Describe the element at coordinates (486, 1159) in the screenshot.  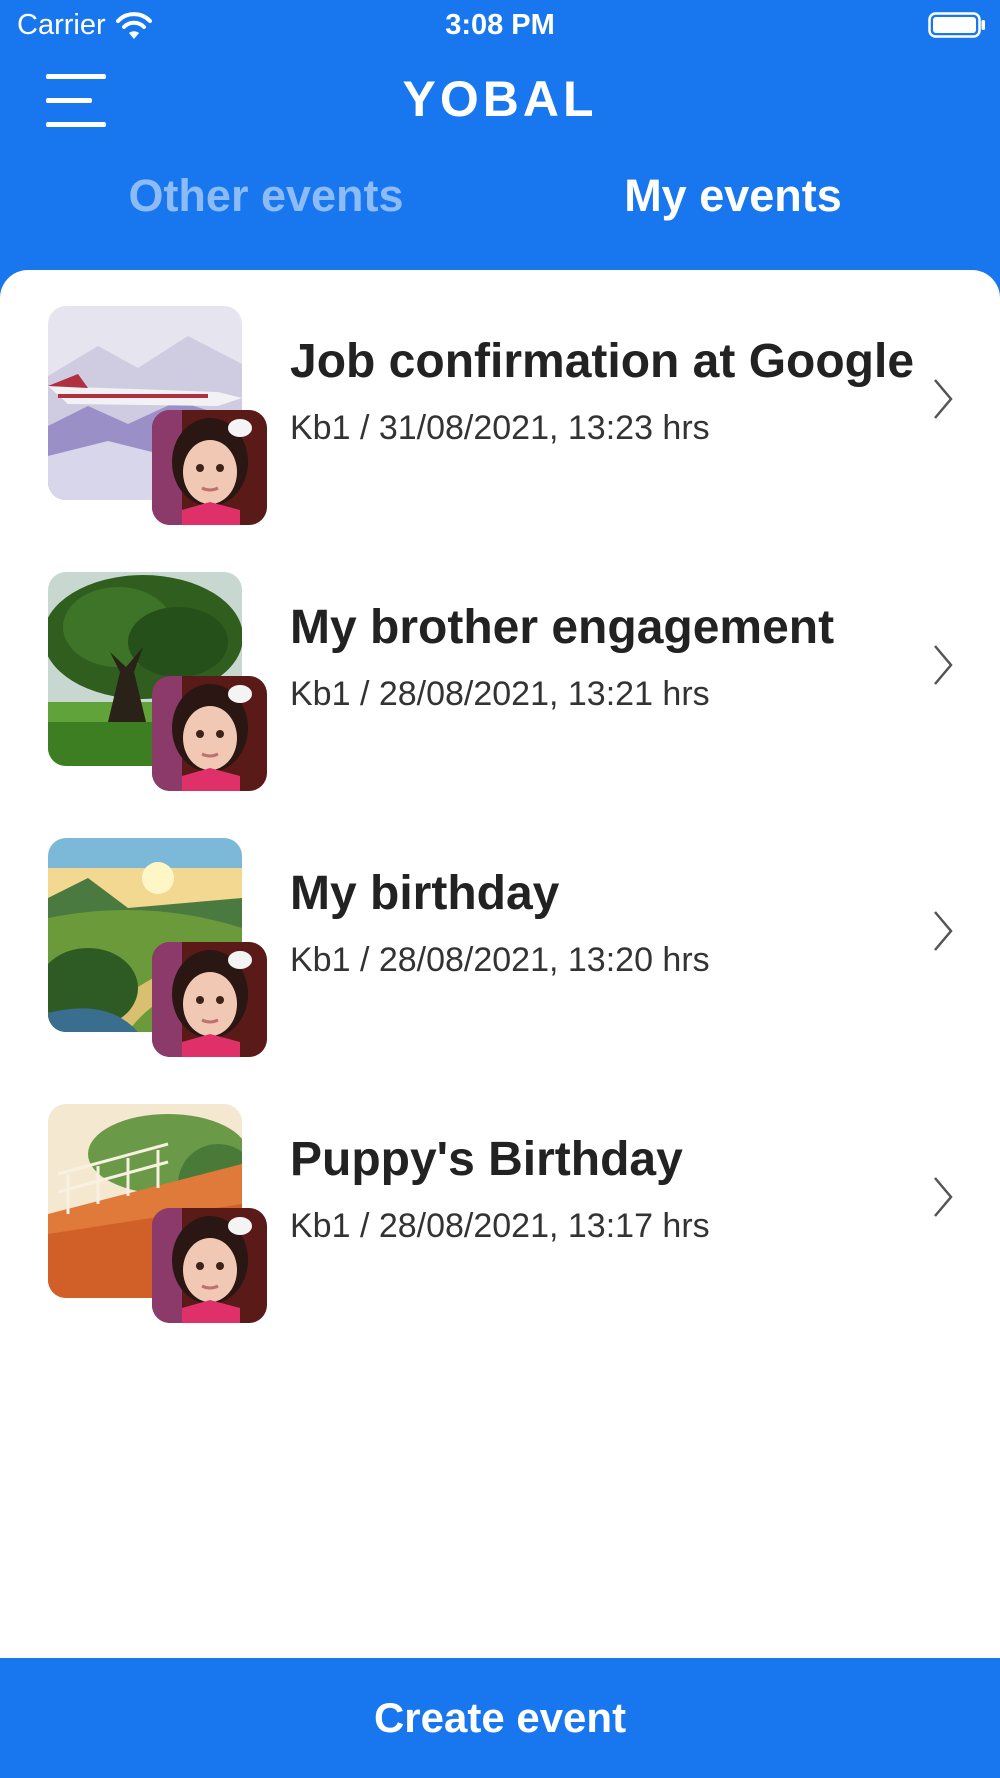
I see `event-title: Puppy's Birthday` at that location.